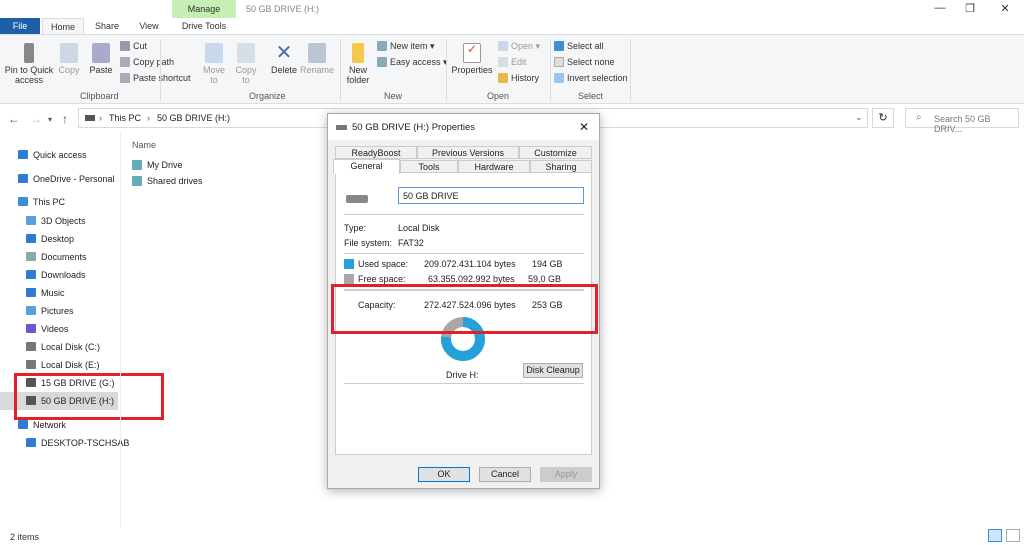 The width and height of the screenshot is (1024, 545). What do you see at coordinates (366, 166) in the screenshot?
I see `tab-general: General` at bounding box center [366, 166].